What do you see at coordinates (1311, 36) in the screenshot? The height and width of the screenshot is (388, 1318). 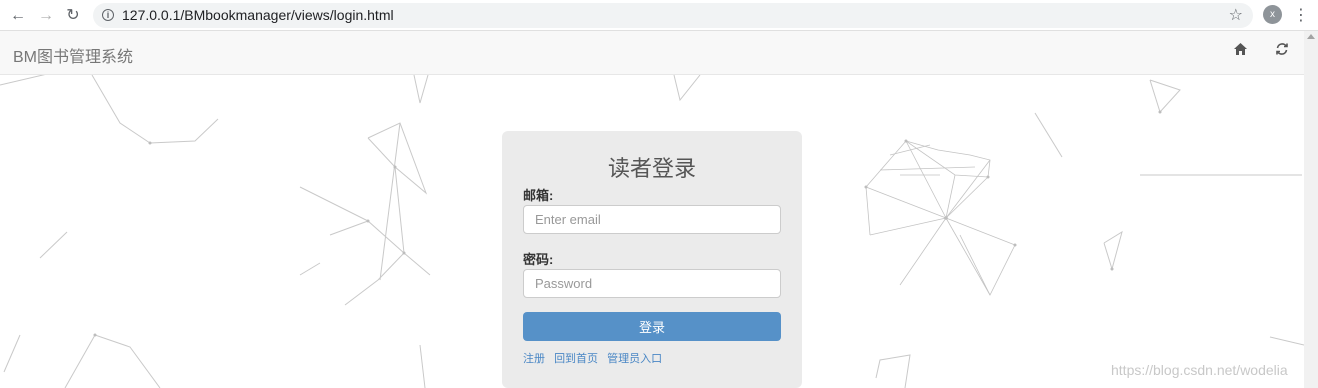 I see `scroll-up-arrow-icon` at bounding box center [1311, 36].